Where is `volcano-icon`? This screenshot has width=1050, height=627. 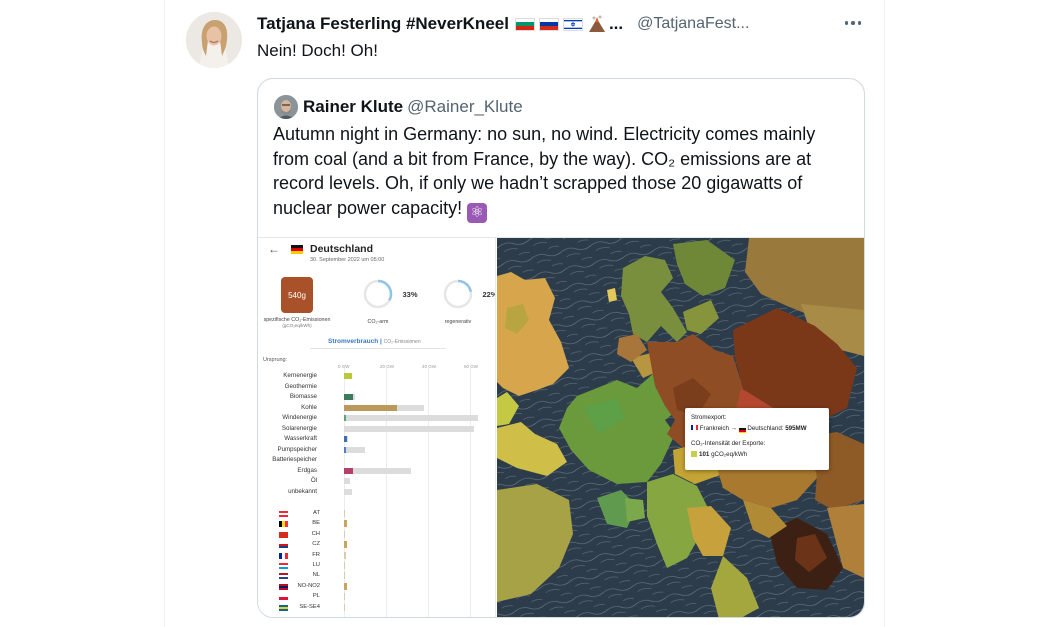 volcano-icon is located at coordinates (597, 24).